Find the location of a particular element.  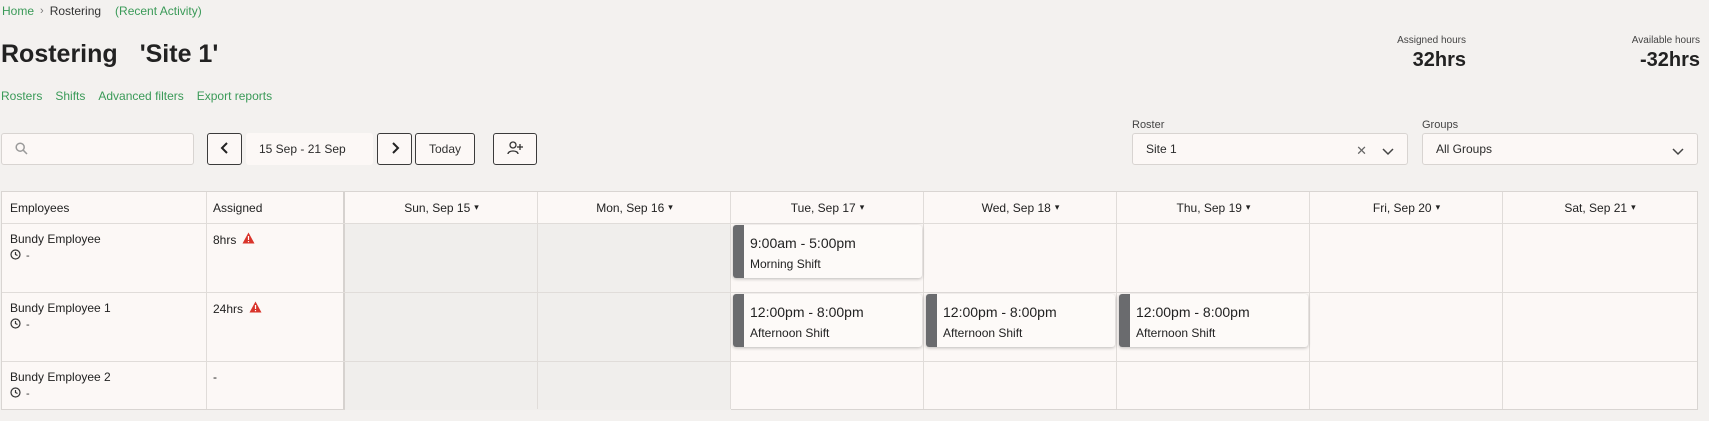

roster-select-value: Site 1 is located at coordinates (1161, 149).